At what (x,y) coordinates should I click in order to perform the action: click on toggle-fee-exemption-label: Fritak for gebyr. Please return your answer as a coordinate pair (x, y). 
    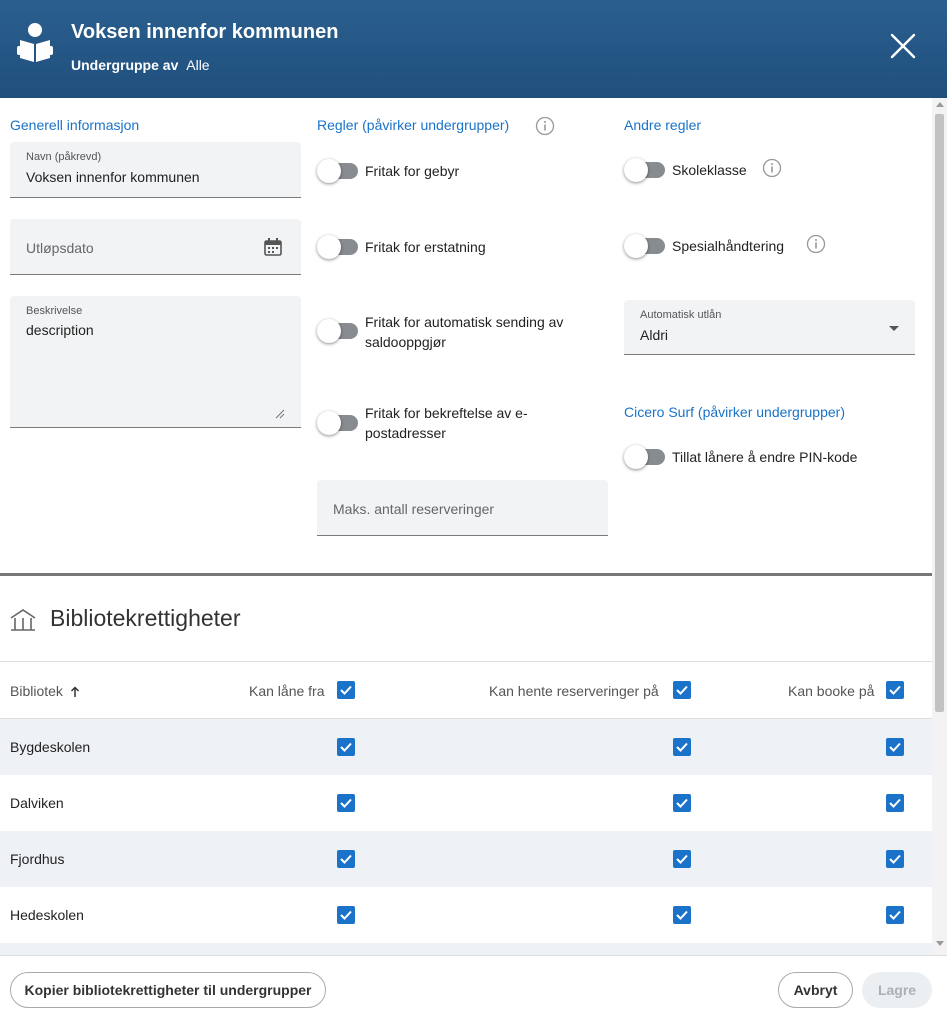
    Looking at the image, I should click on (412, 171).